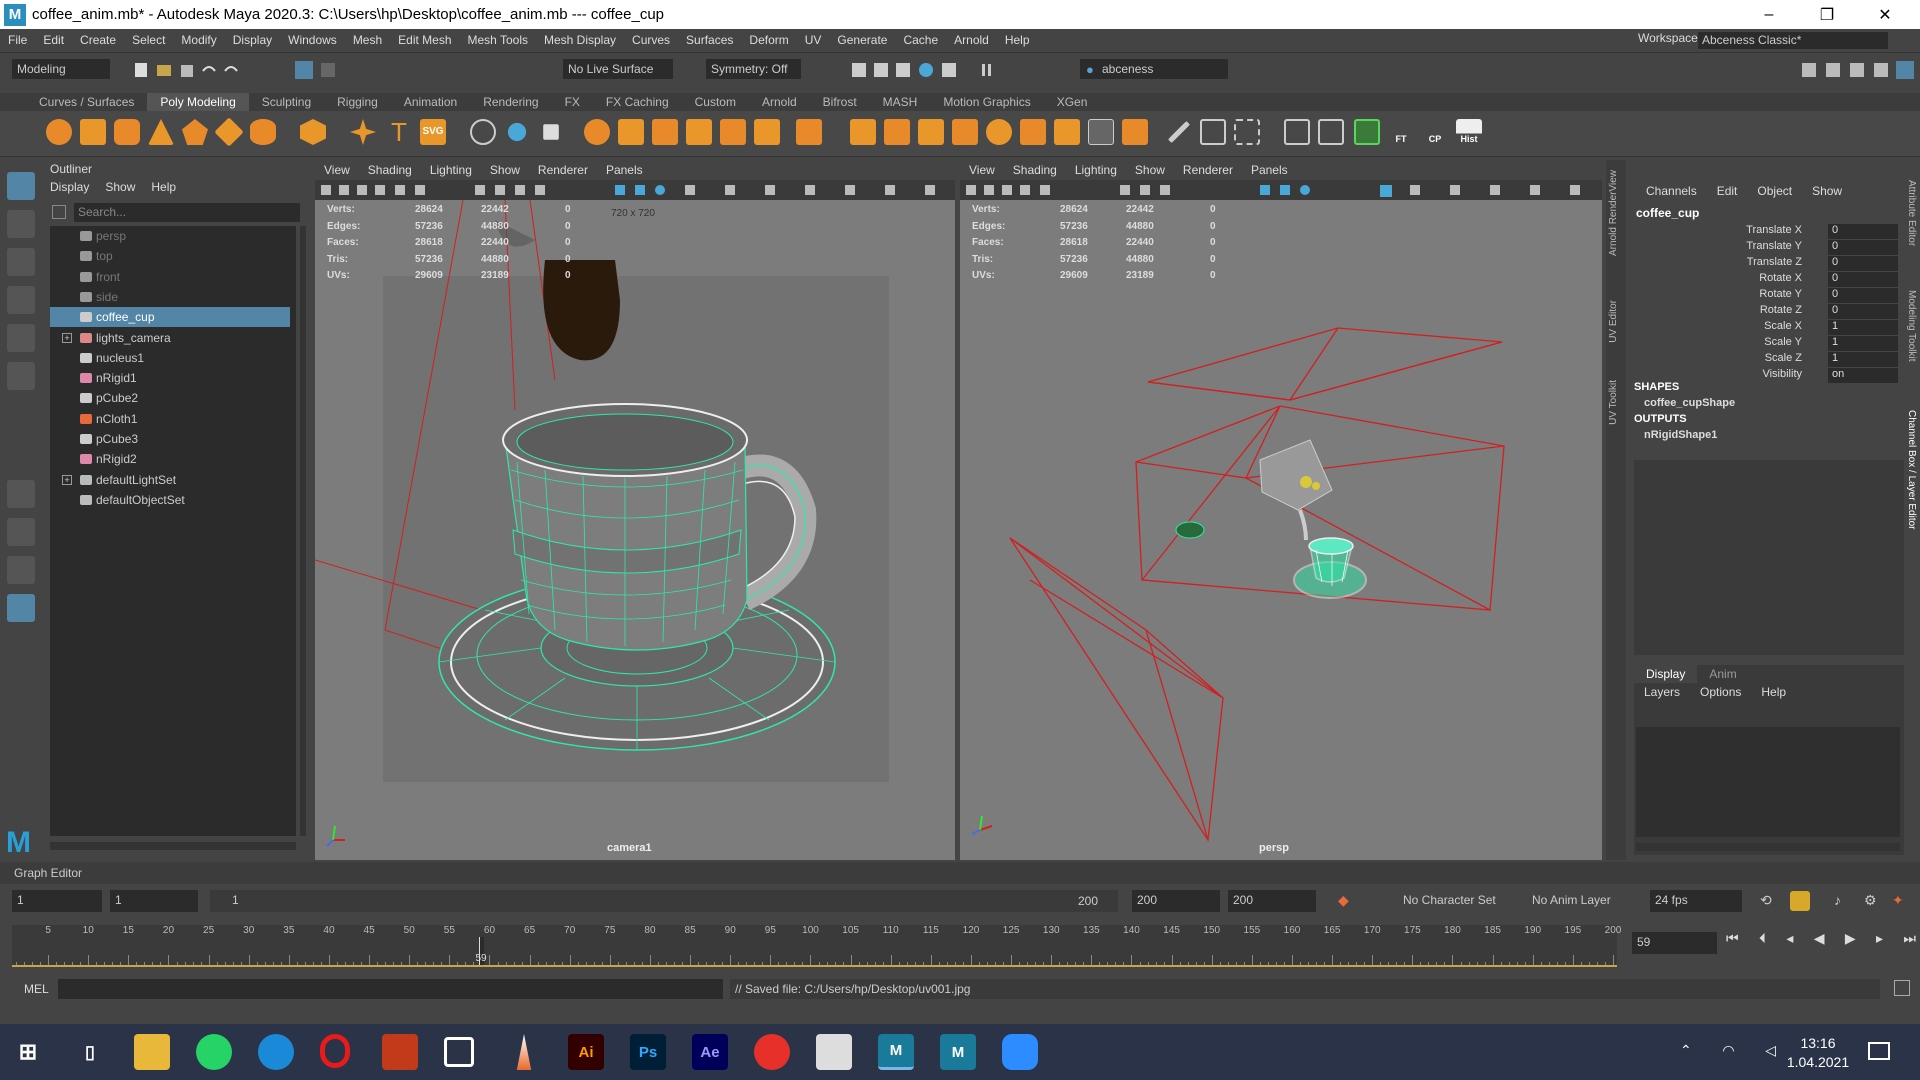  Describe the element at coordinates (1909, 942) in the screenshot. I see `go-end-icon: ⏭` at that location.